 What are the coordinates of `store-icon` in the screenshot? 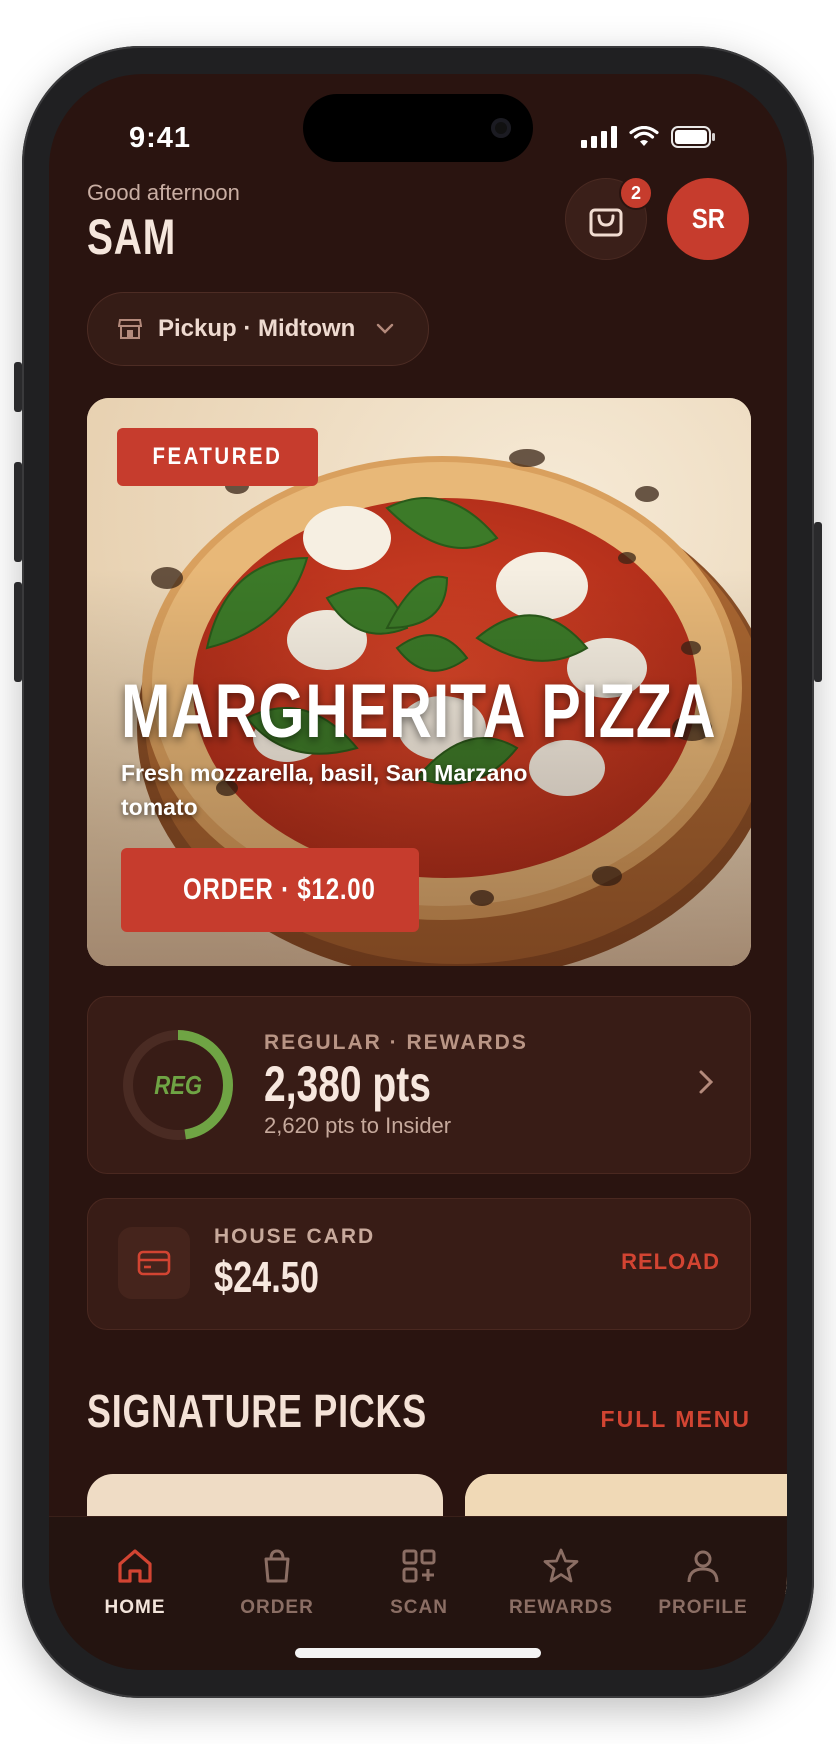 It's located at (130, 329).